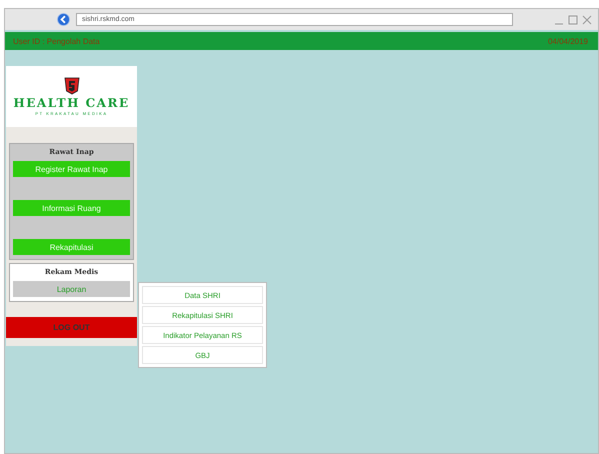 The height and width of the screenshot is (454, 599). Describe the element at coordinates (71, 103) in the screenshot. I see `logo-title: HEALTH CARE` at that location.